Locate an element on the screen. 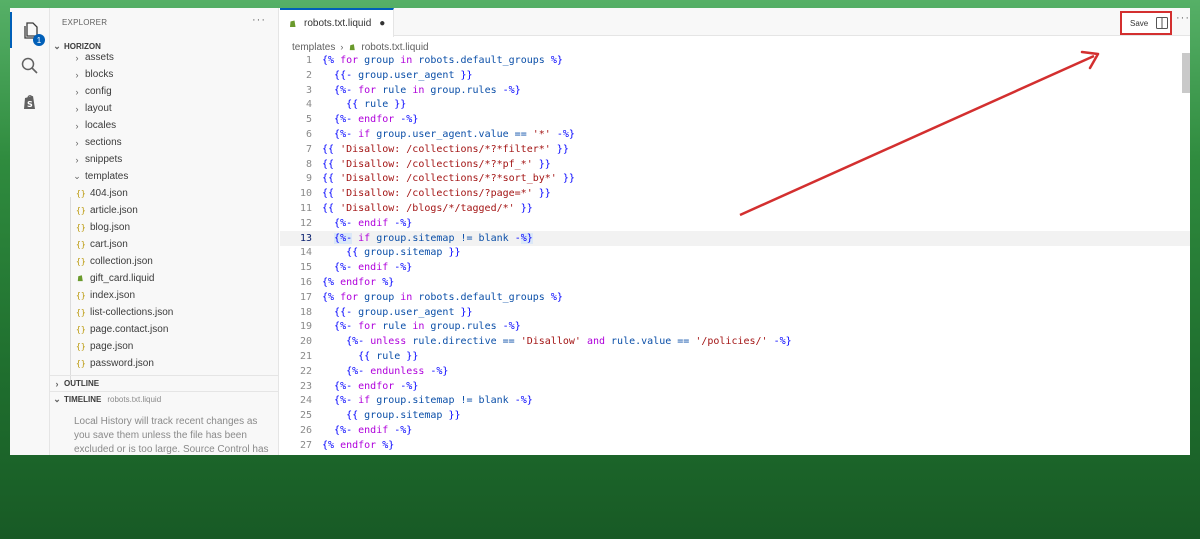 The width and height of the screenshot is (1200, 539). code-line: 15 {%- endif -%} is located at coordinates (735, 267).